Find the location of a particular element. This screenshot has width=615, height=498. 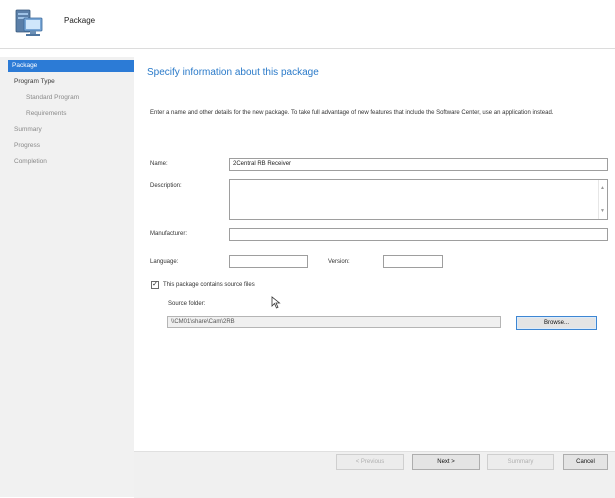

cancel-button: Cancel is located at coordinates (585, 462).